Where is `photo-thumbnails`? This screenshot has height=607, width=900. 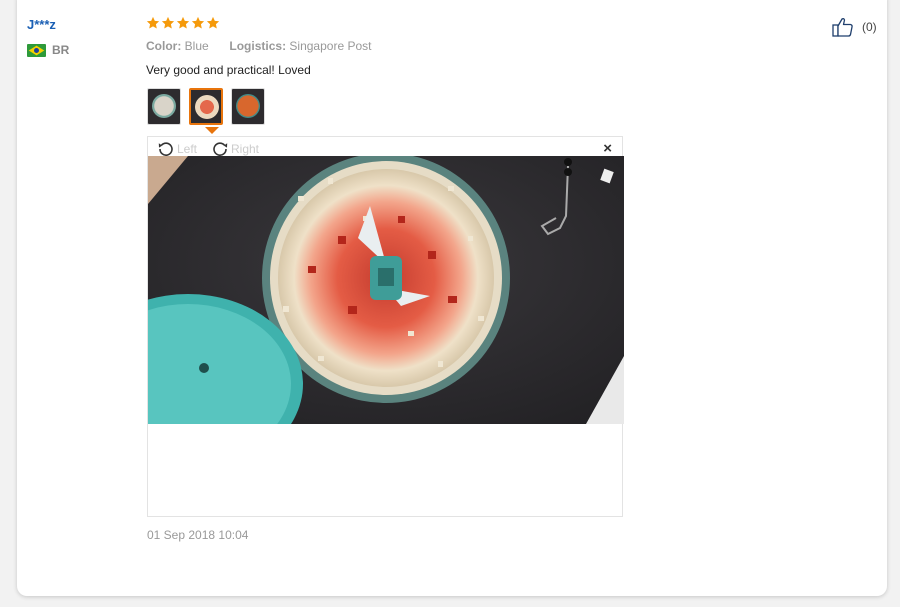
photo-thumbnails is located at coordinates (206, 106).